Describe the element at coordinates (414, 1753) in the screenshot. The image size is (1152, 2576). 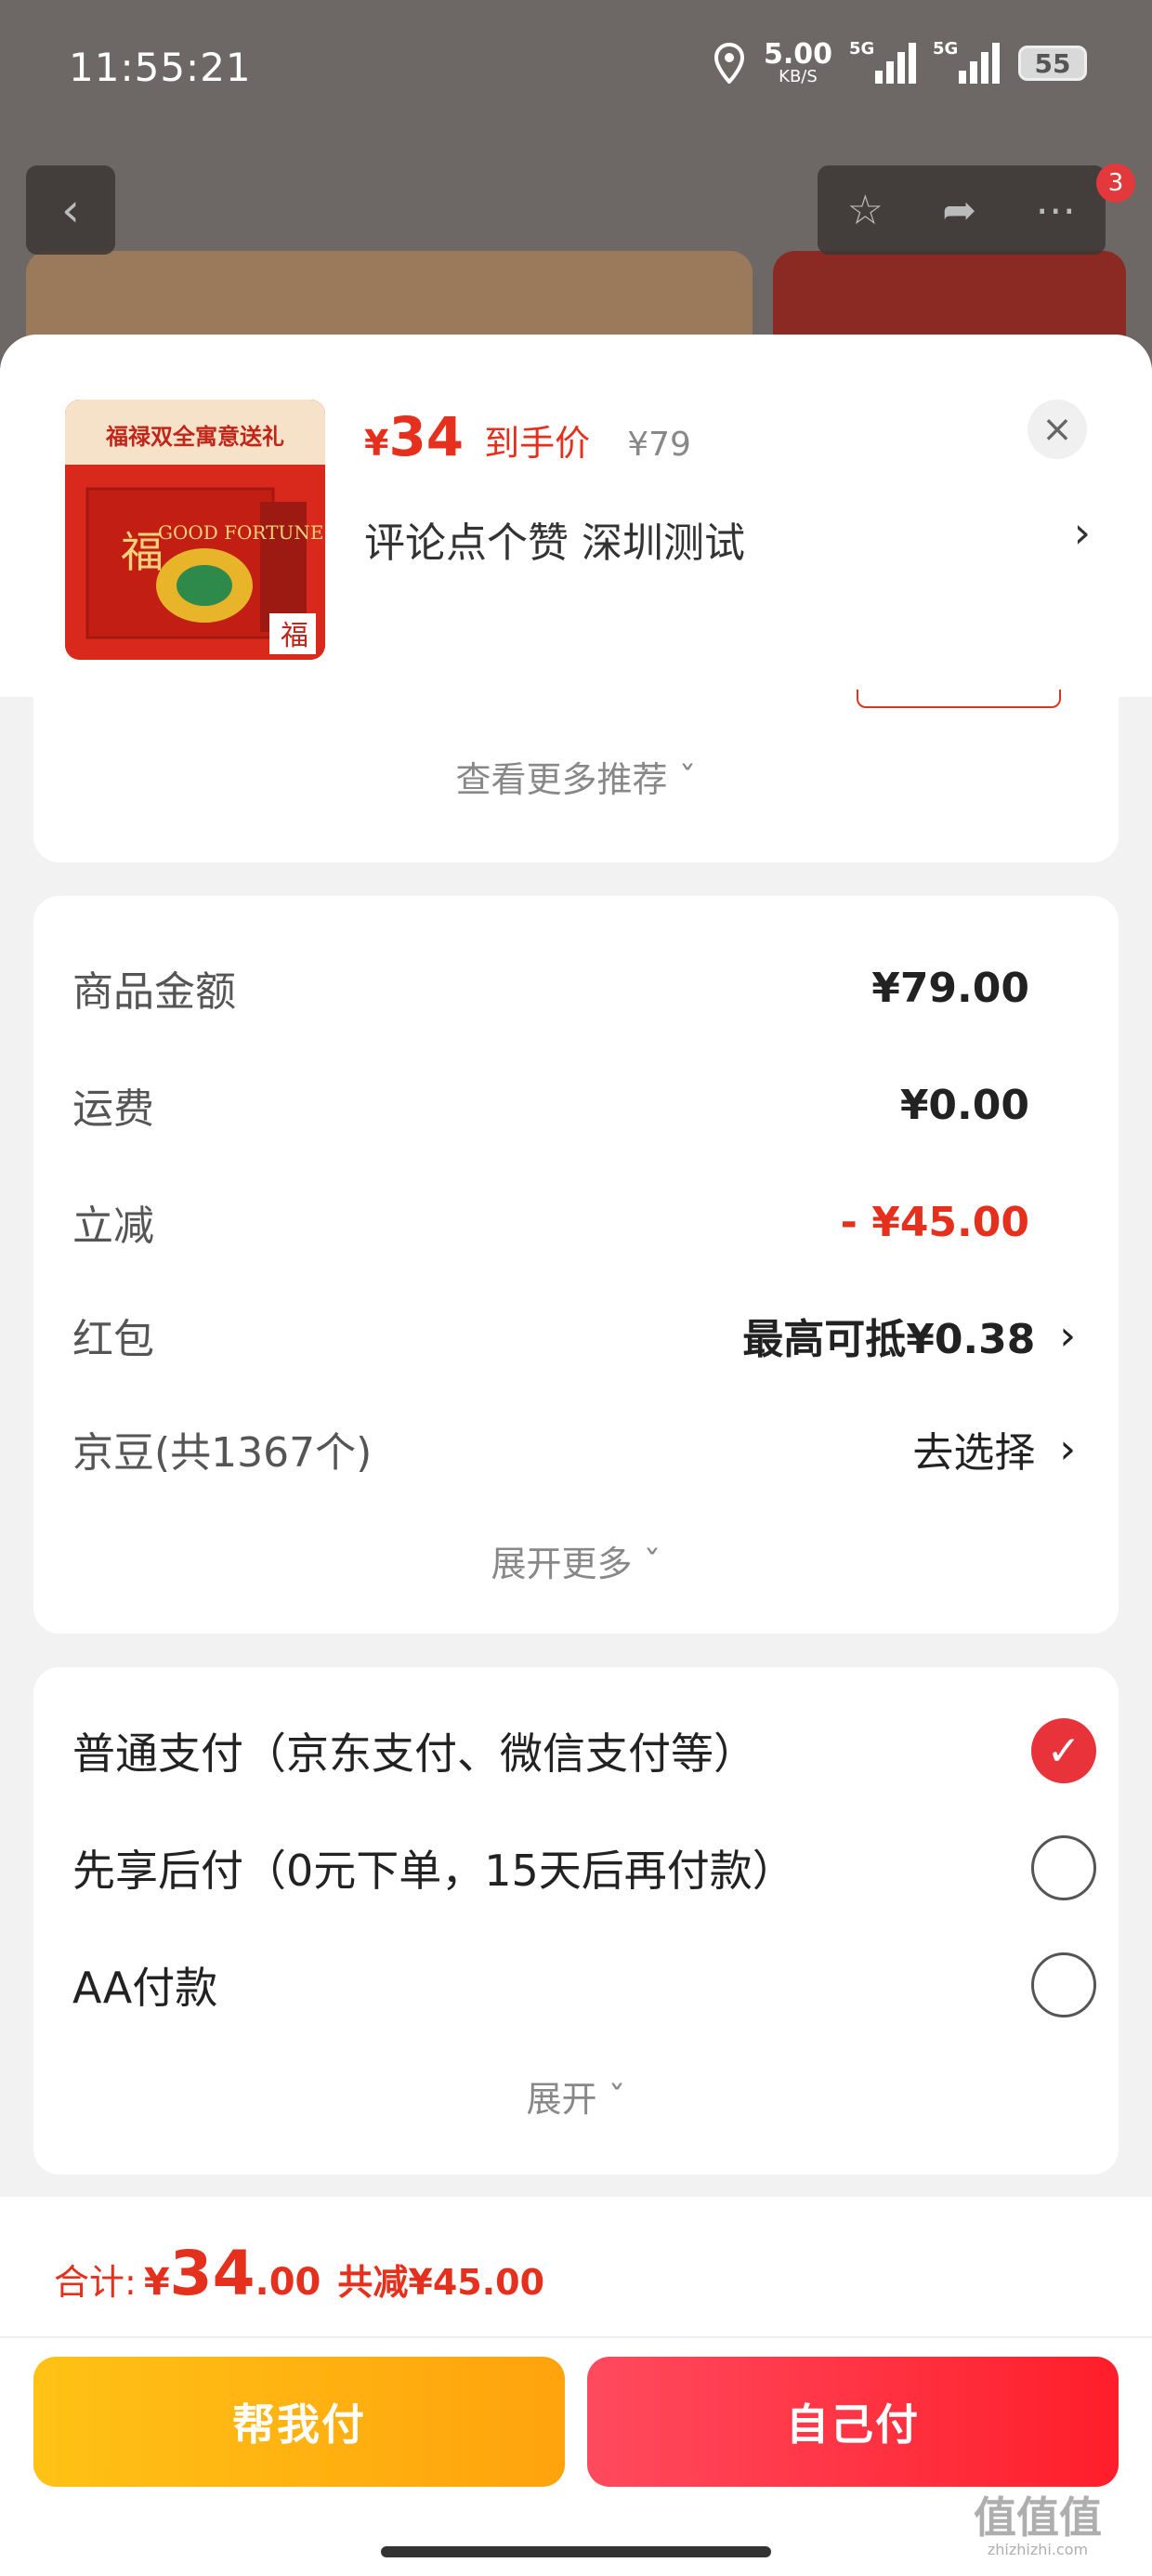
I see `payment-option-label: 普通支付（京东支付、微信支付等）` at that location.